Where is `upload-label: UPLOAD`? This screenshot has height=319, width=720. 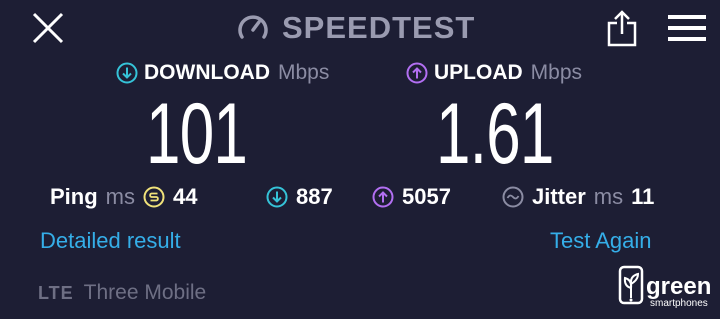 upload-label: UPLOAD is located at coordinates (478, 72).